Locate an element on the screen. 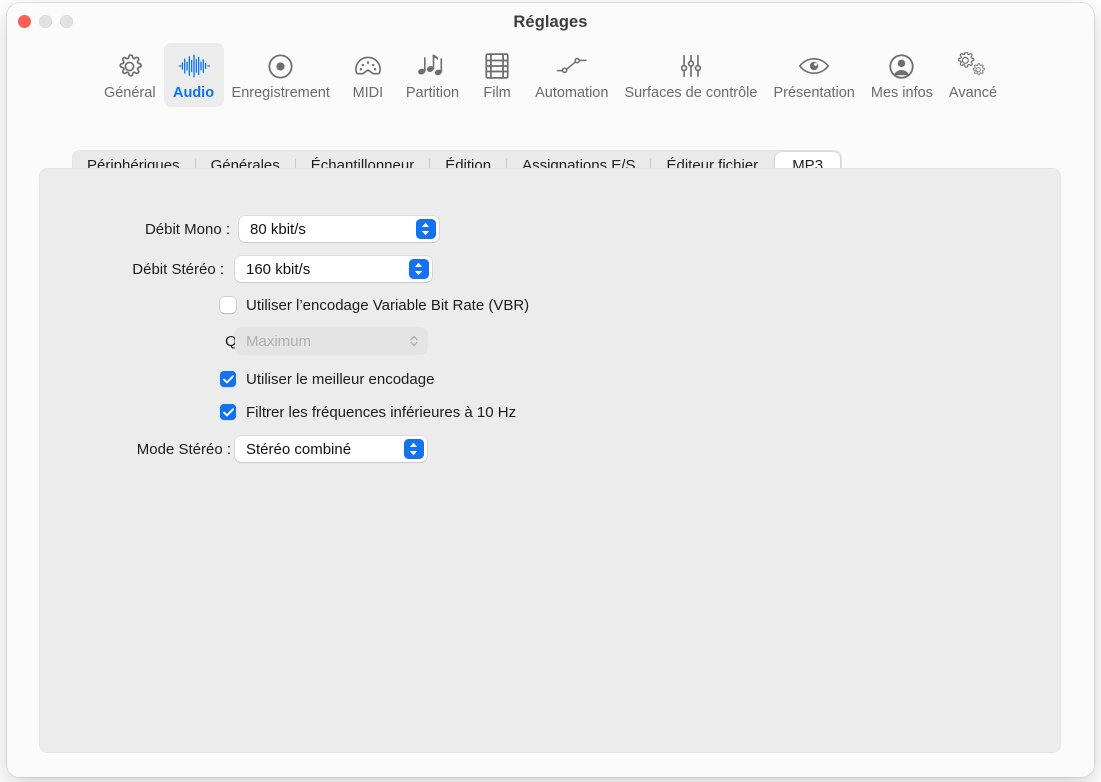  row-best-encoding: Utiliser le meilleur encodage is located at coordinates (327, 379).